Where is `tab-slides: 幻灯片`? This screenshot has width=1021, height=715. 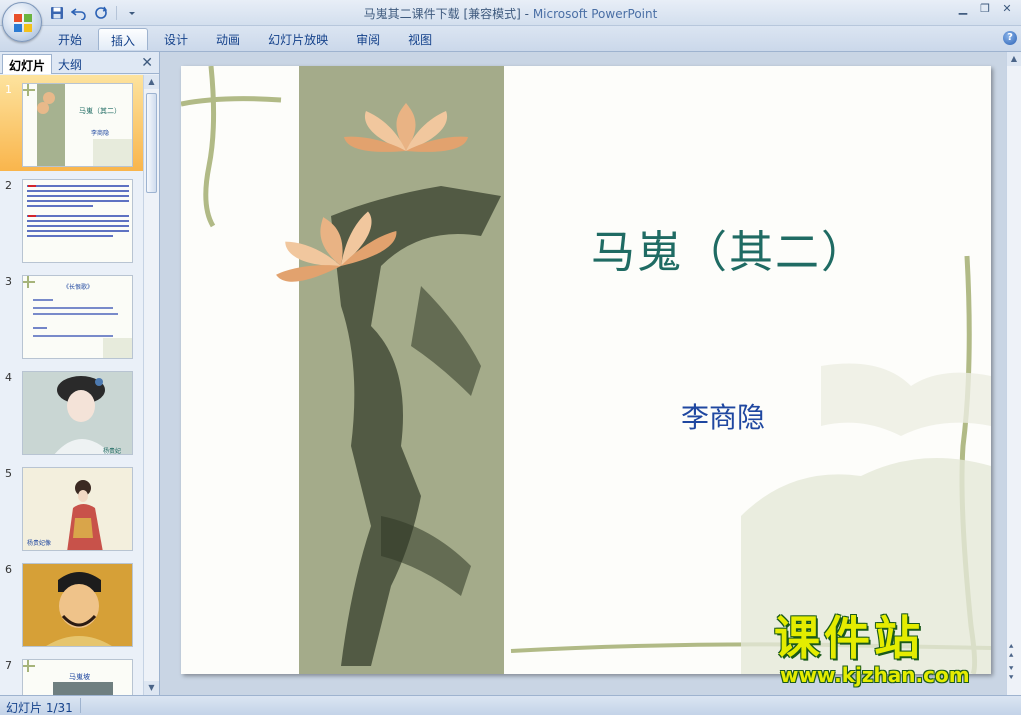 tab-slides: 幻灯片 is located at coordinates (27, 64).